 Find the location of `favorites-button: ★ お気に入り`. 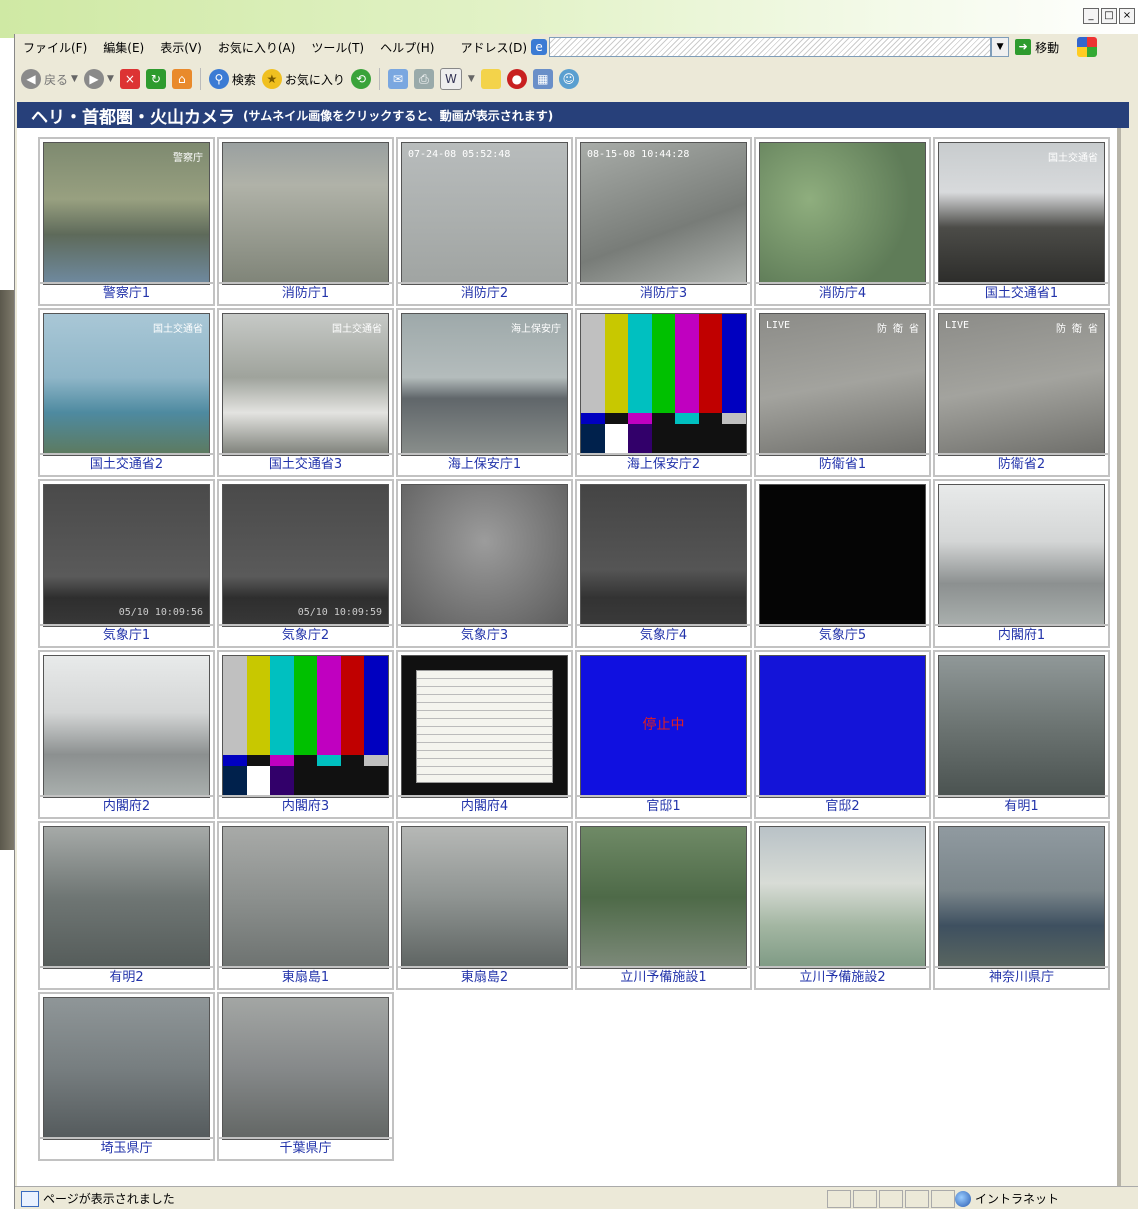

favorites-button: ★ お気に入り is located at coordinates (303, 79).